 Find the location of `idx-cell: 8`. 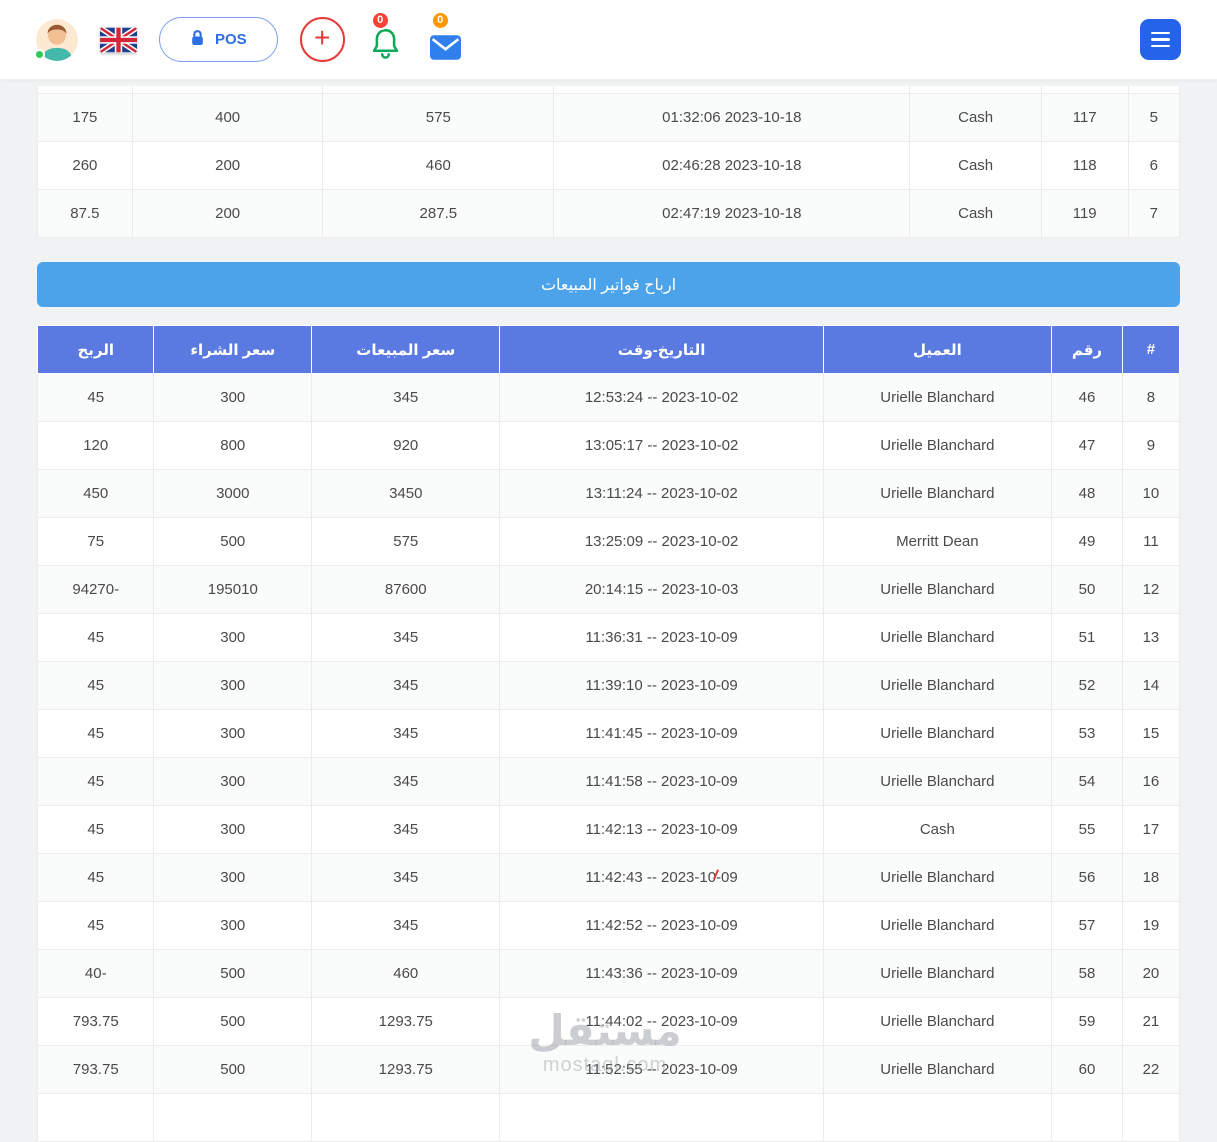

idx-cell: 8 is located at coordinates (1151, 397).